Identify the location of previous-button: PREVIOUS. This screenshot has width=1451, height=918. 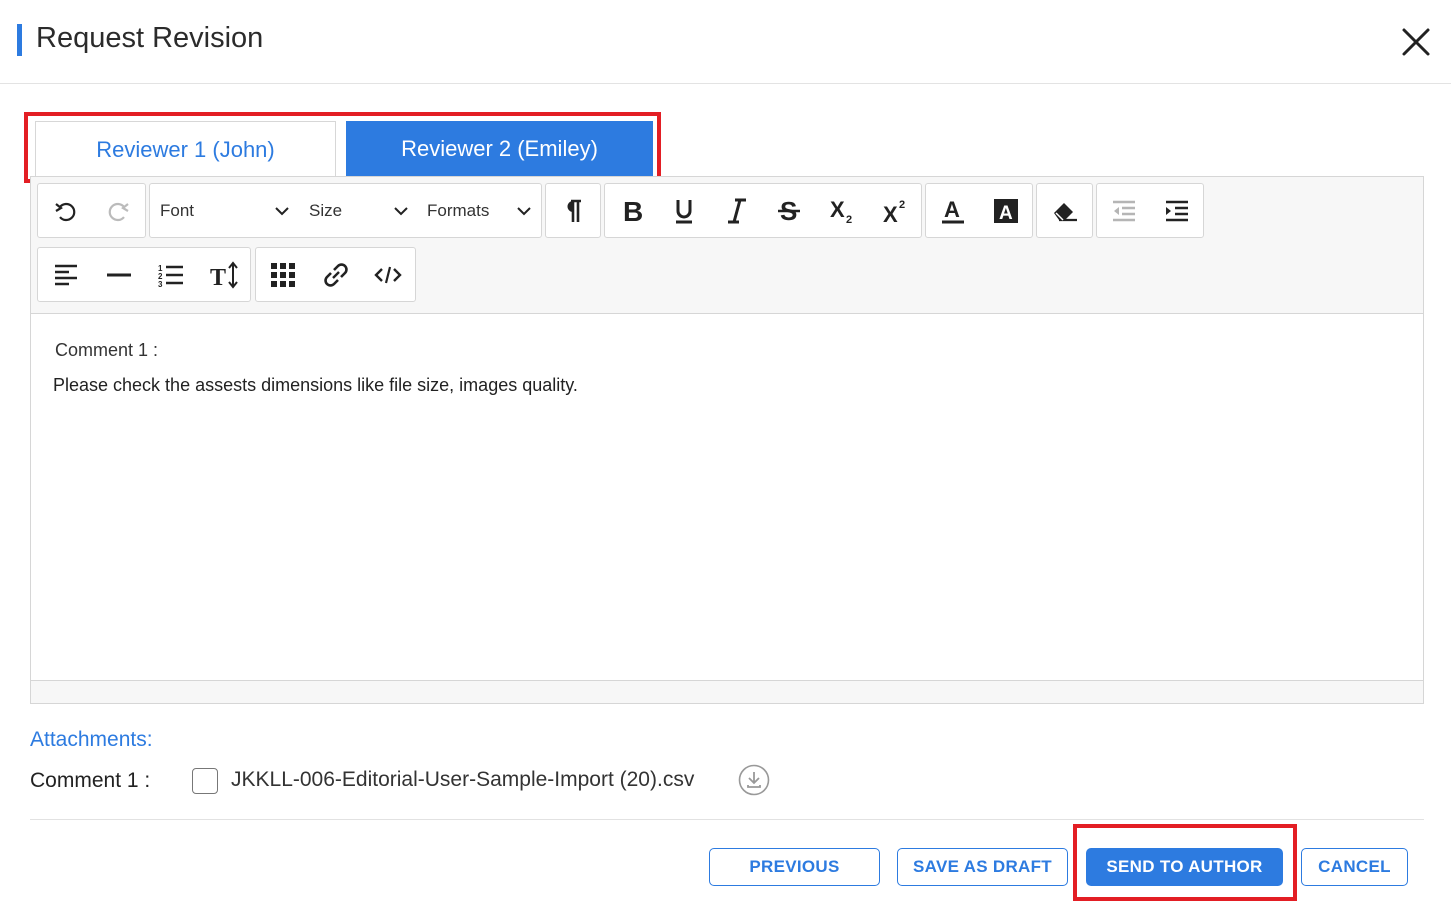
(794, 867).